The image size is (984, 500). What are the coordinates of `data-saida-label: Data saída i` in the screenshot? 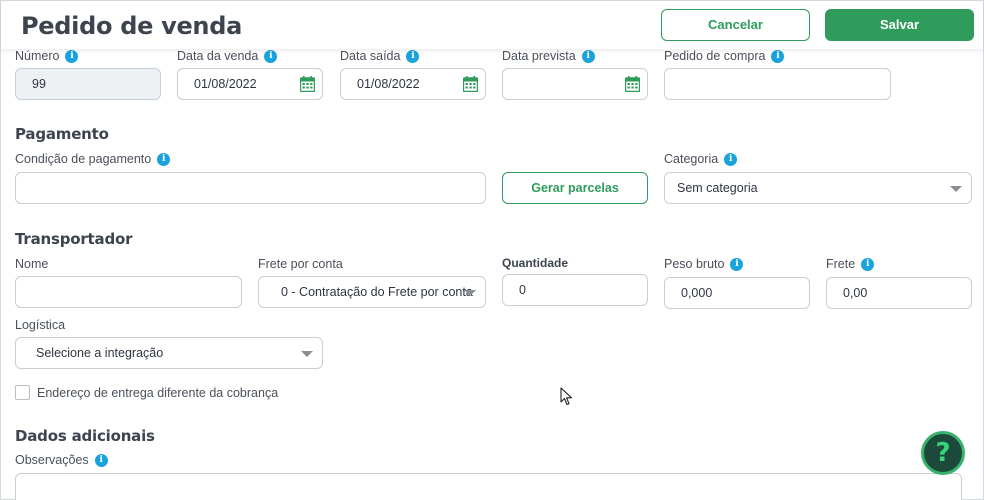 It's located at (380, 56).